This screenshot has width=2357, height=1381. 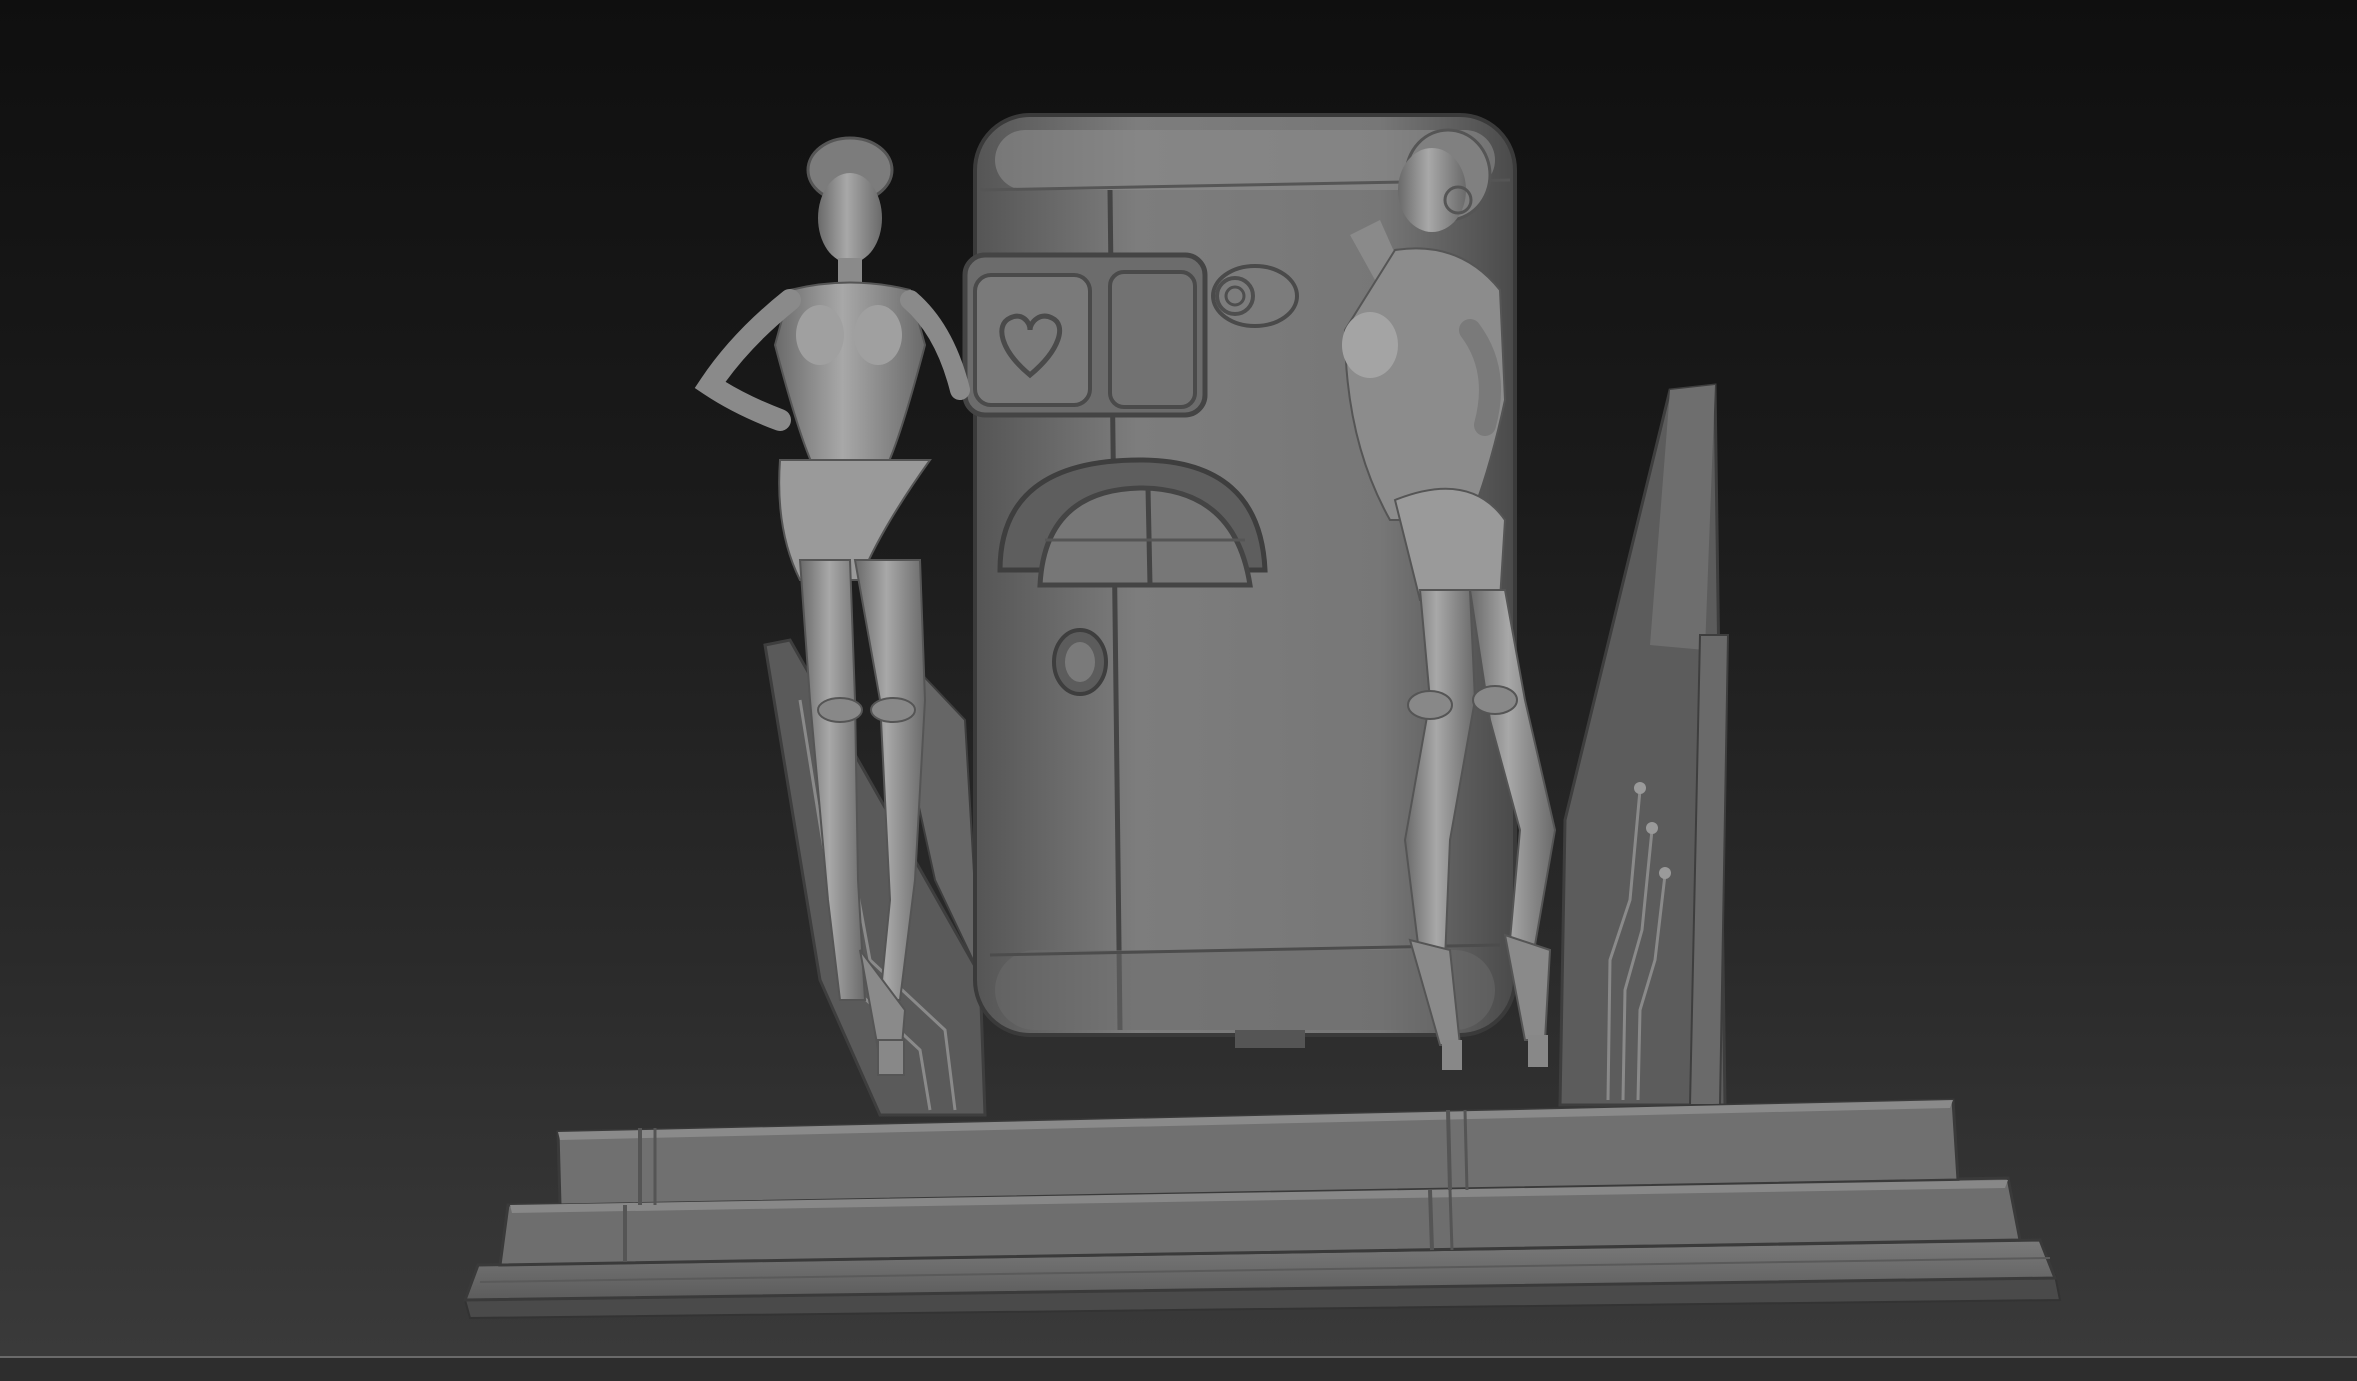 What do you see at coordinates (1262, 1209) in the screenshot?
I see `pedestal-base` at bounding box center [1262, 1209].